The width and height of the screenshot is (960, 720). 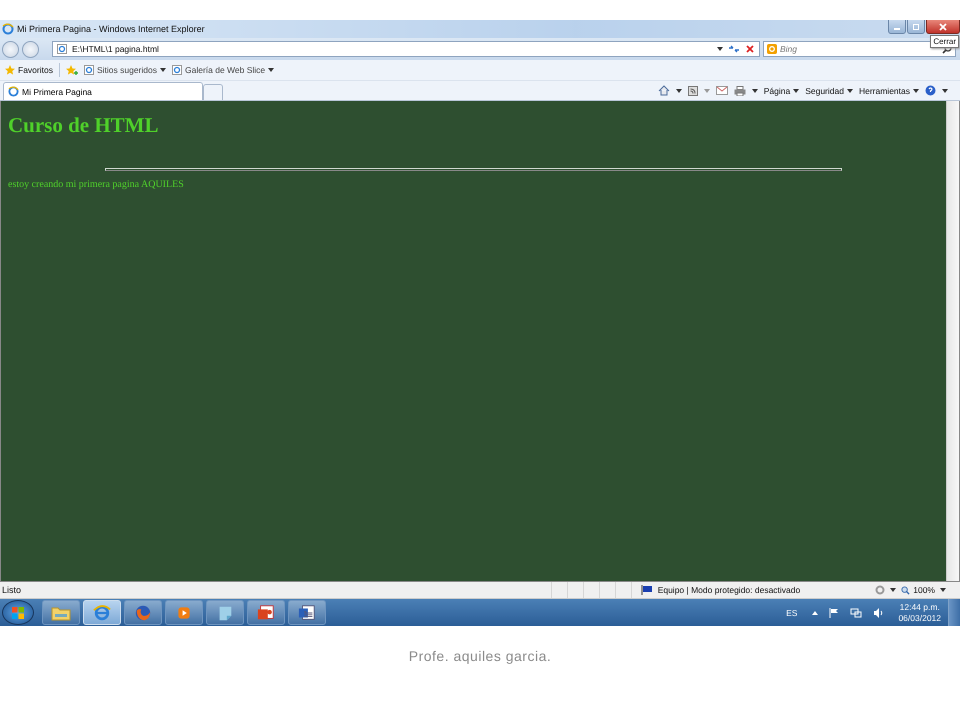 What do you see at coordinates (103, 91) in the screenshot?
I see `browser-tab: Mi Primera Pagina` at bounding box center [103, 91].